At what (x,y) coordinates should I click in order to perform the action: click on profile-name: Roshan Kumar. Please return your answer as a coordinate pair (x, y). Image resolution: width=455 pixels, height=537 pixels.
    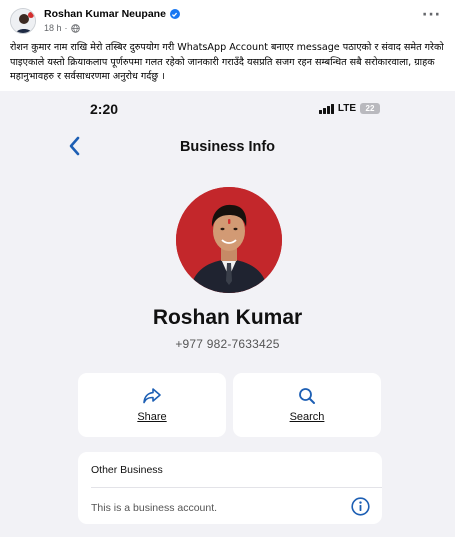
    Looking at the image, I should click on (227, 317).